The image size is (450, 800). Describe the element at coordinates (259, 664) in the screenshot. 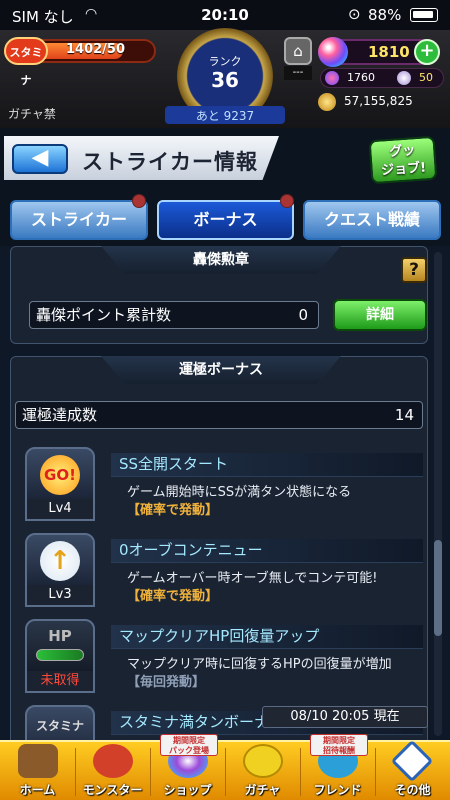

I see `bonus-description: マップクリア時に回復するHPの回復量が増加` at that location.